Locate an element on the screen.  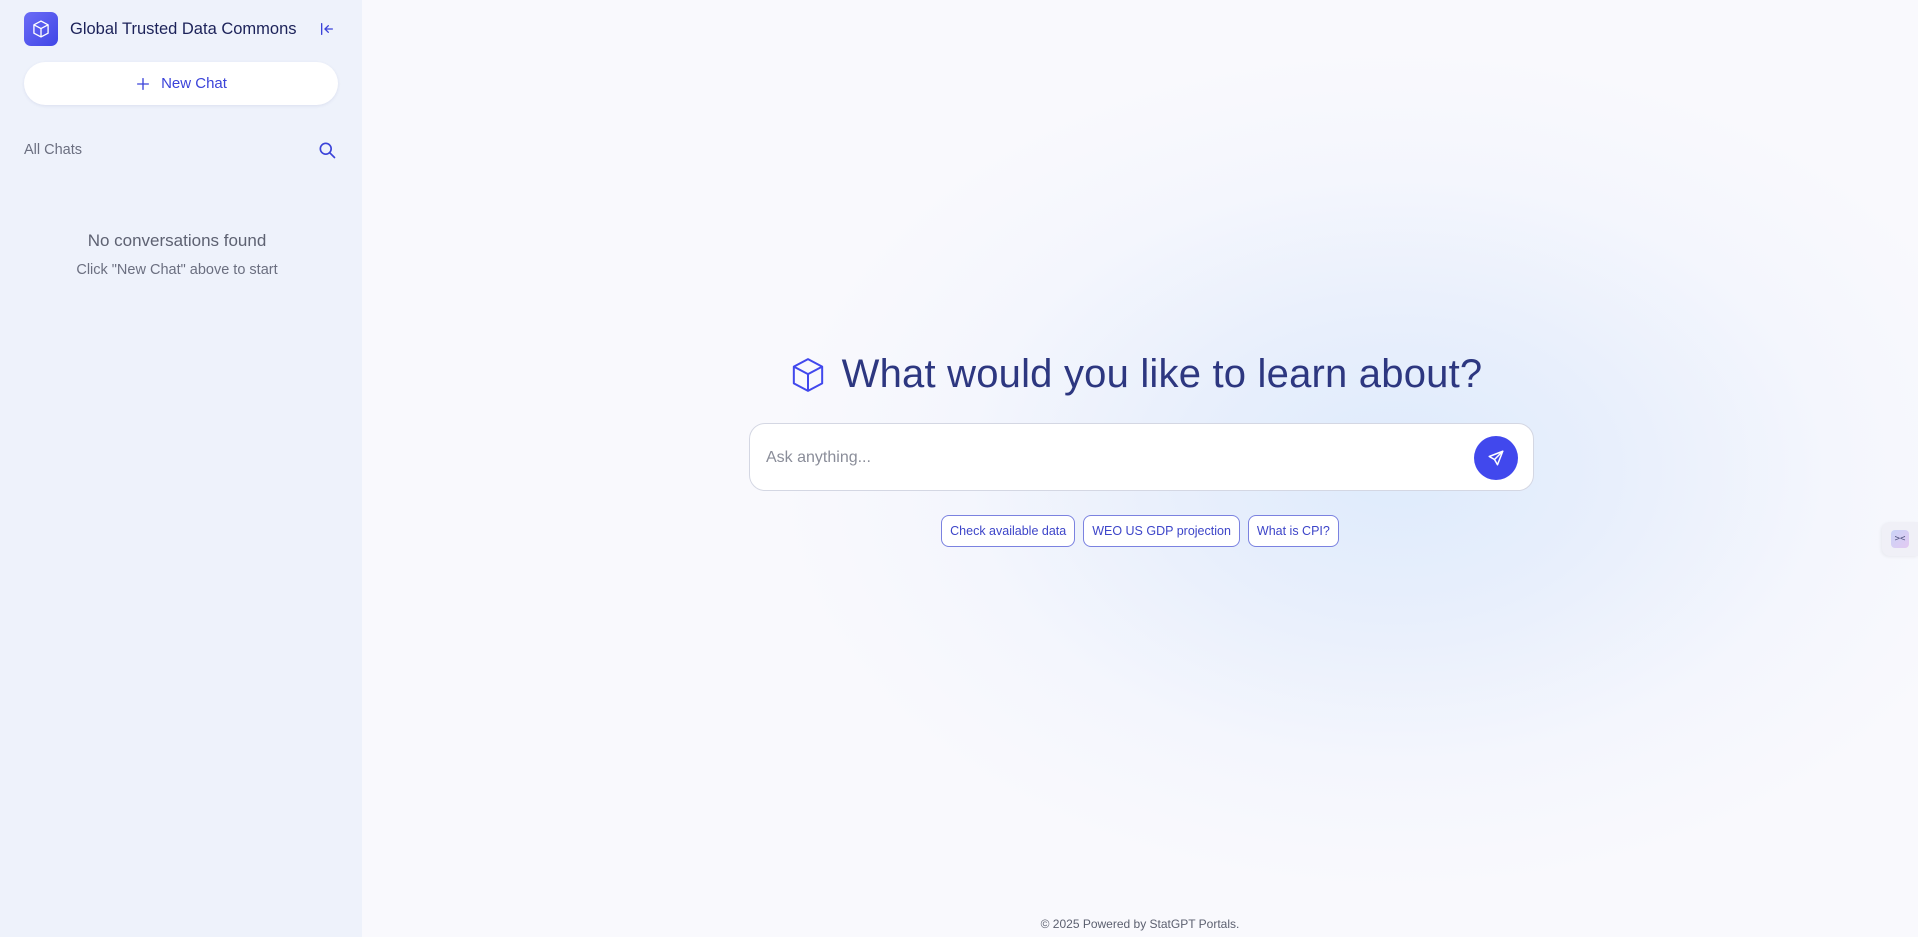
collapse-sidebar-icon is located at coordinates (327, 29).